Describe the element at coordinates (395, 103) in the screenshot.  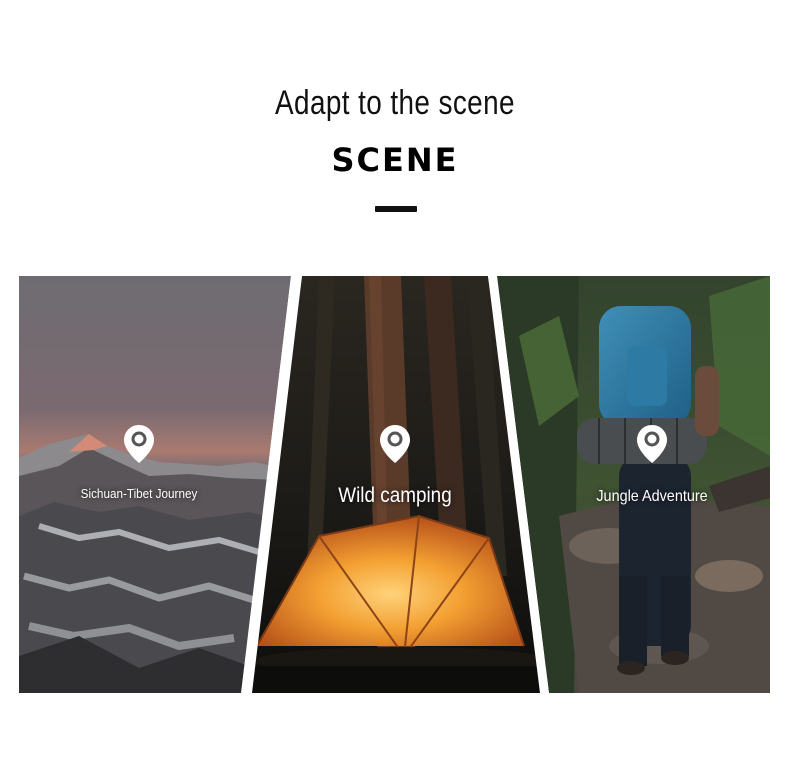
I see `page-title: Adapt to the scene` at that location.